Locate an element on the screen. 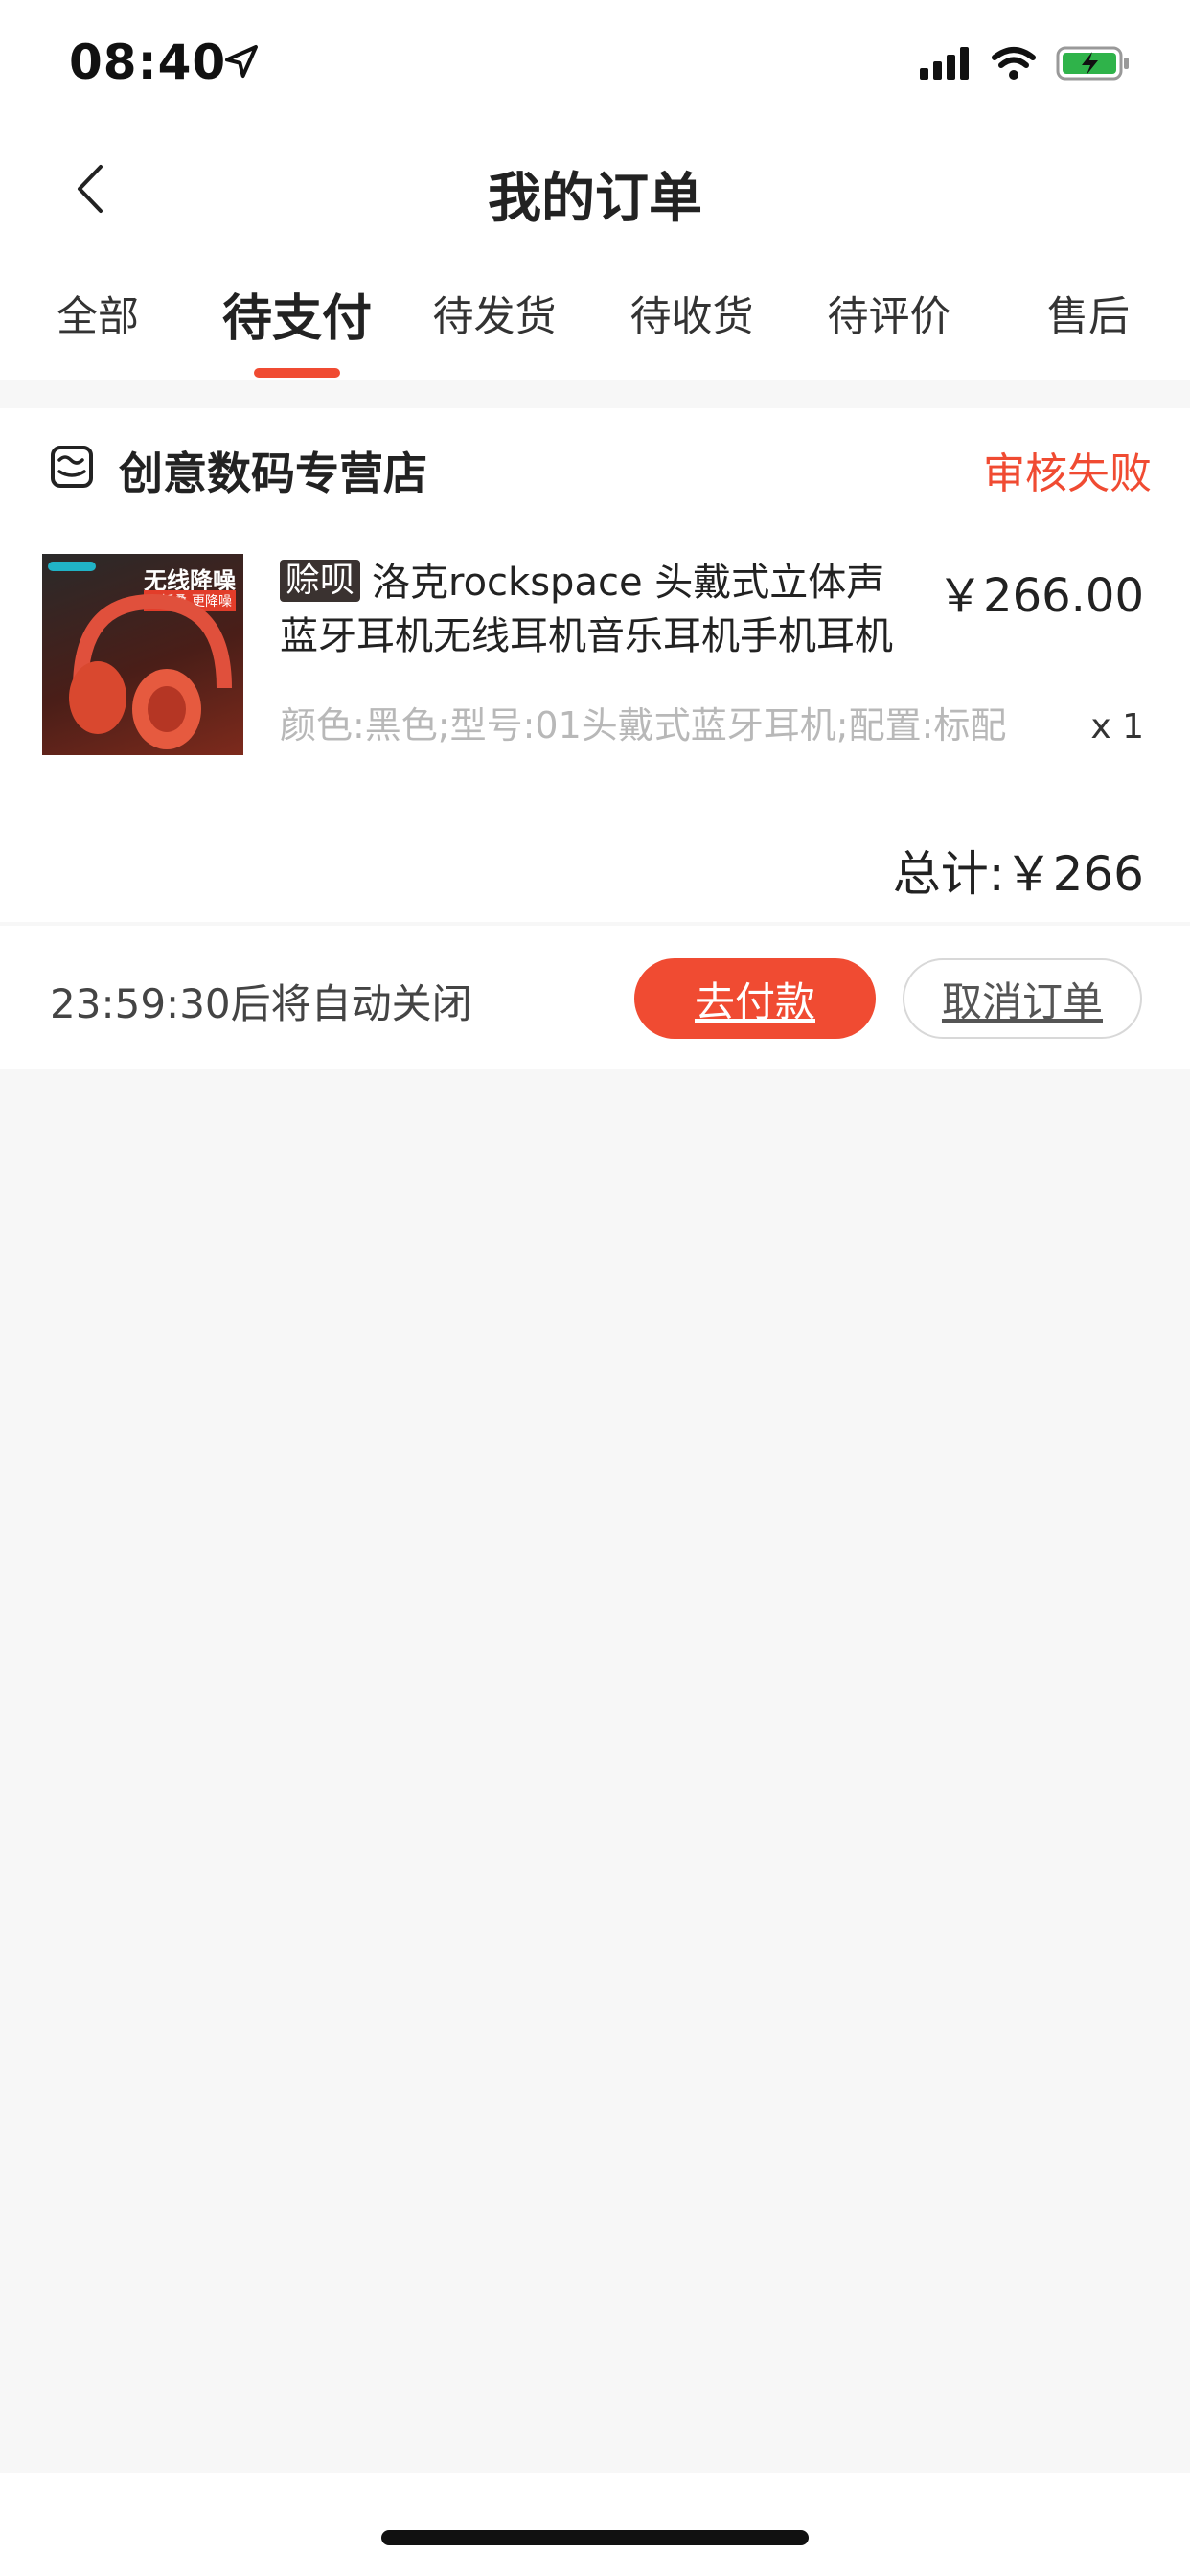 This screenshot has width=1190, height=2576. home-indicator is located at coordinates (595, 2537).